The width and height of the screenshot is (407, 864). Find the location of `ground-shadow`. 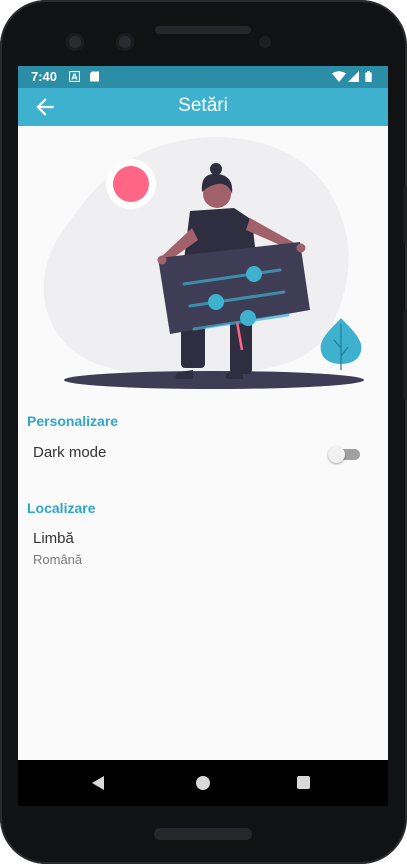

ground-shadow is located at coordinates (214, 380).